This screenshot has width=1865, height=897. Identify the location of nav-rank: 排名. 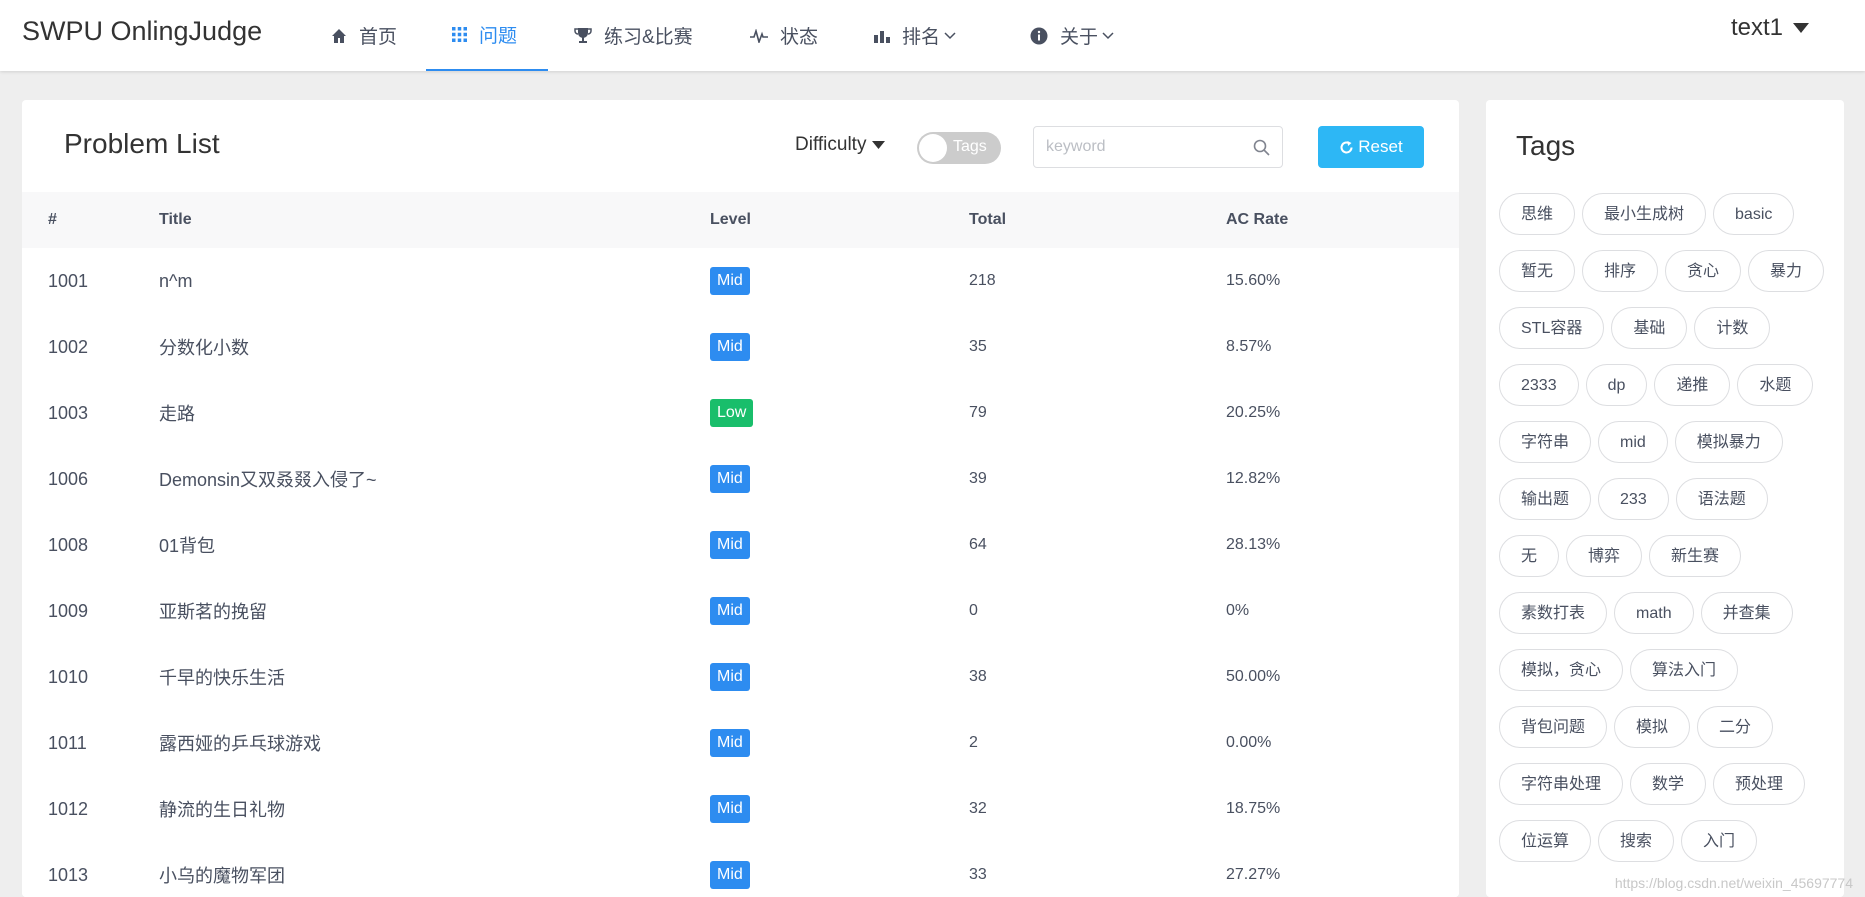
(915, 35).